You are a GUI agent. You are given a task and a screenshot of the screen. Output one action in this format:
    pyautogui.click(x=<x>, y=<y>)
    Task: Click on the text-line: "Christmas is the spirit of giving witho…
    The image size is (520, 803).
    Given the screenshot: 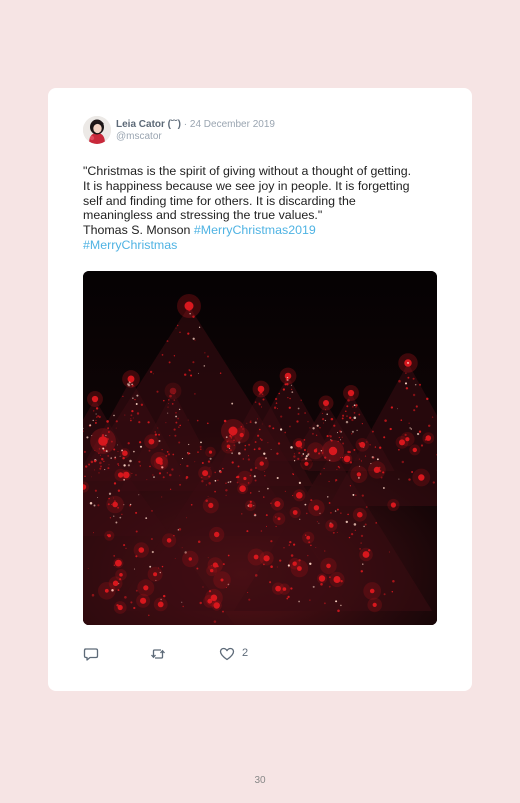 What is the action you would take?
    pyautogui.click(x=247, y=171)
    